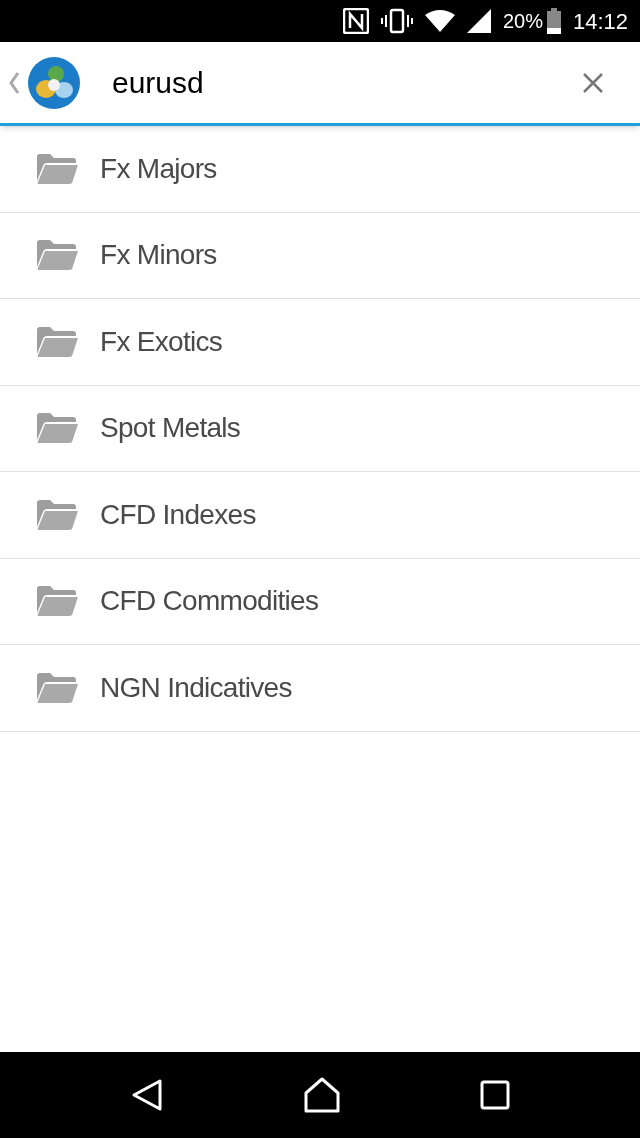 The image size is (640, 1138). I want to click on folder-item: CFD Commodities, so click(320, 601).